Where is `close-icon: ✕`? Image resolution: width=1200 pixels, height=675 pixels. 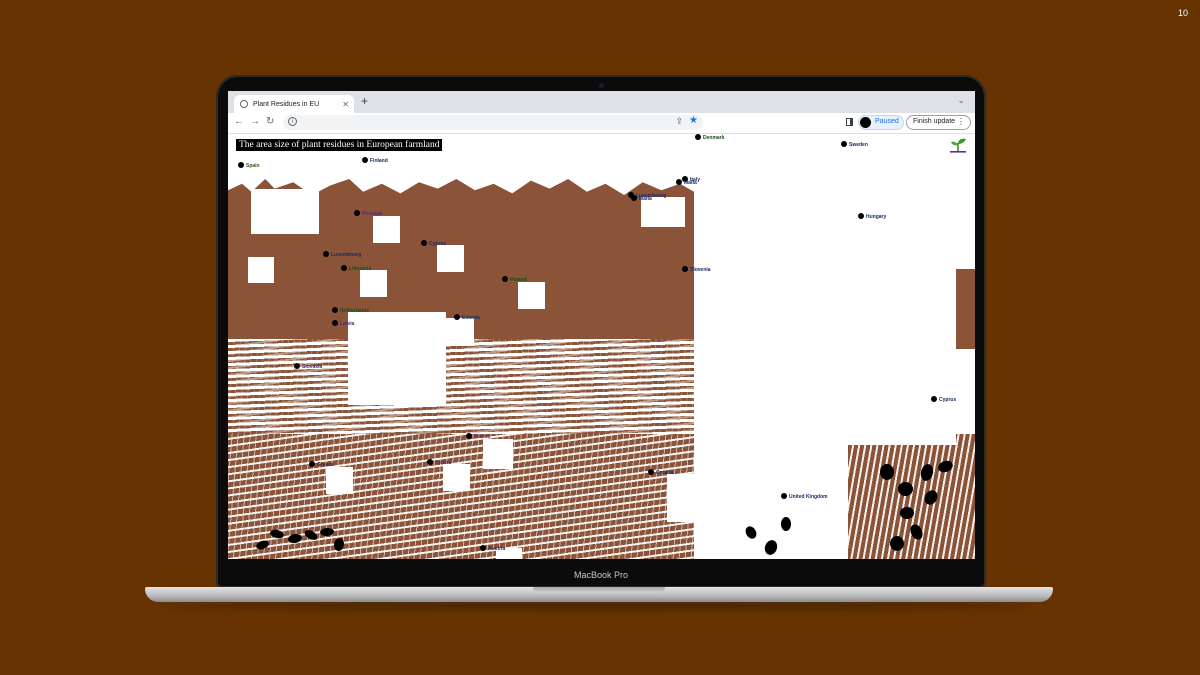 close-icon: ✕ is located at coordinates (345, 104).